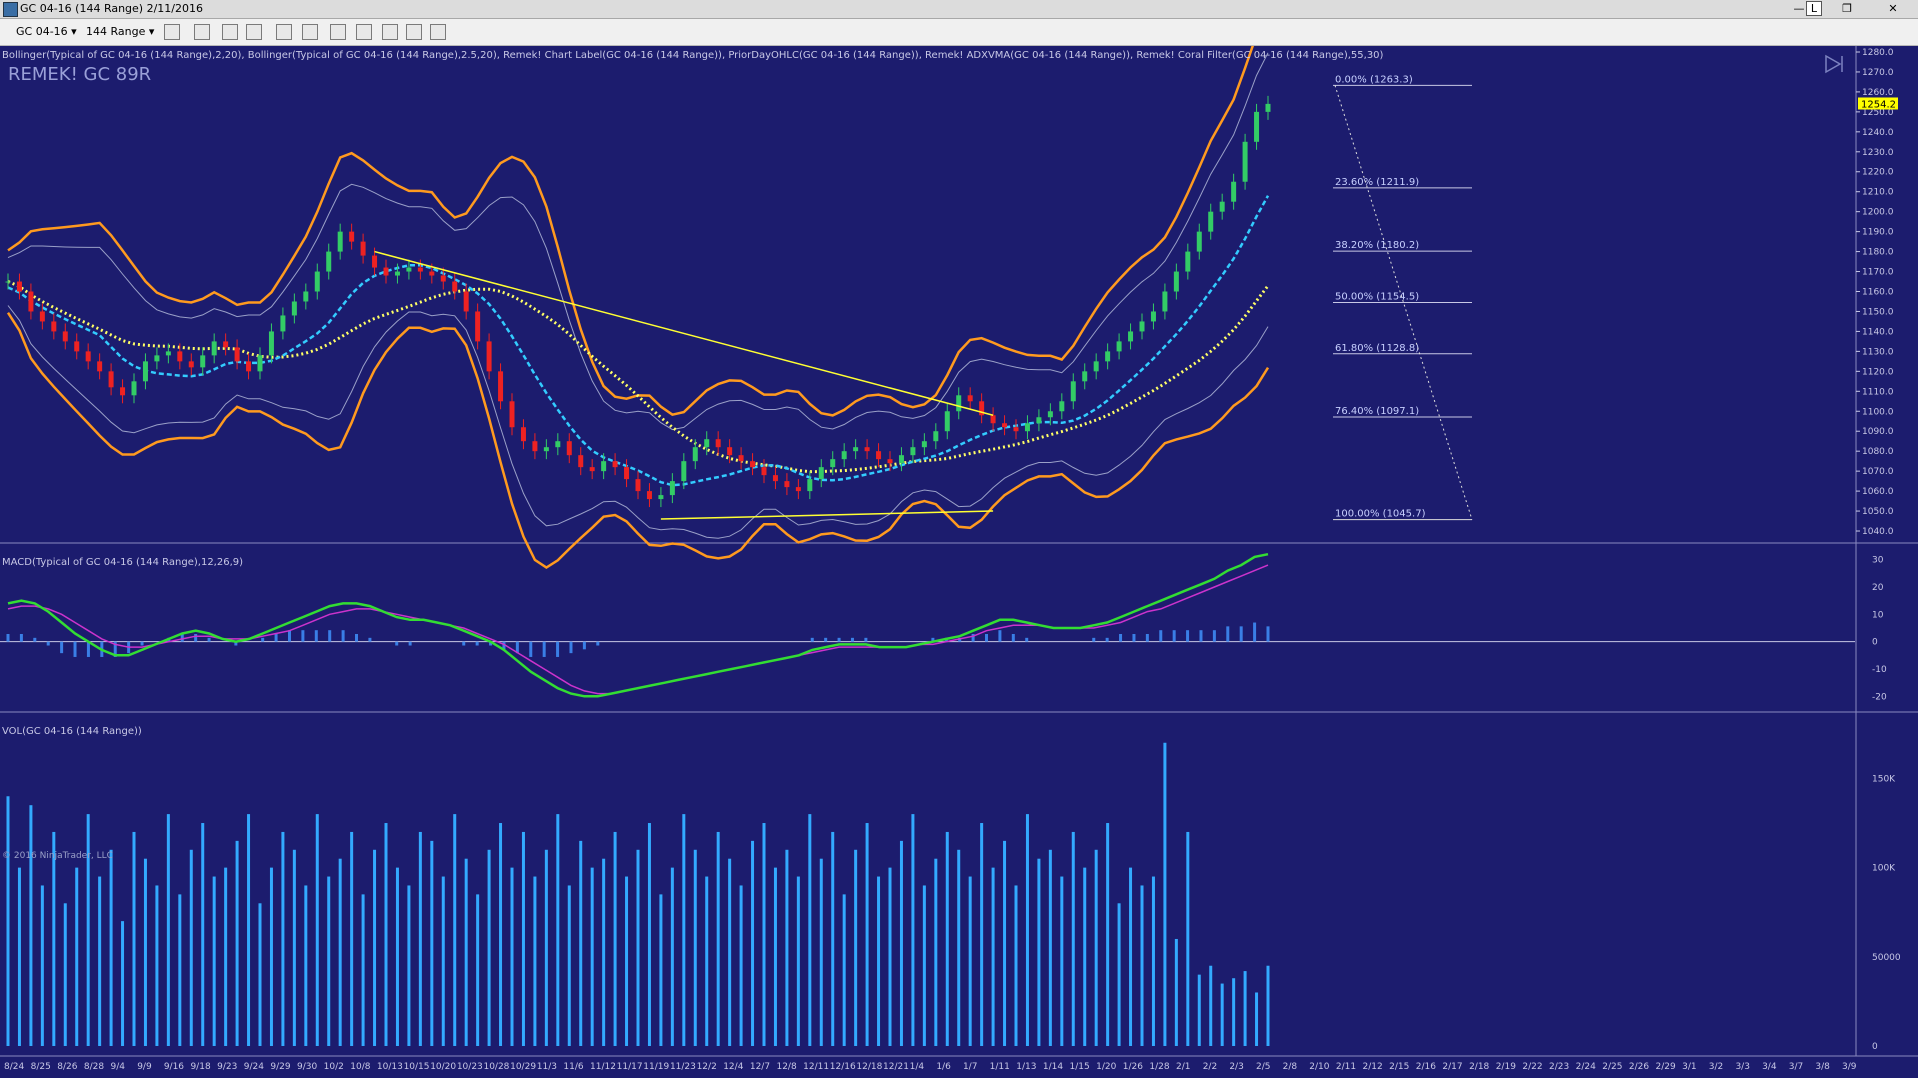 This screenshot has height=1078, width=1918. What do you see at coordinates (1080, 1067) in the screenshot?
I see `x-tick-label: 1/15` at bounding box center [1080, 1067].